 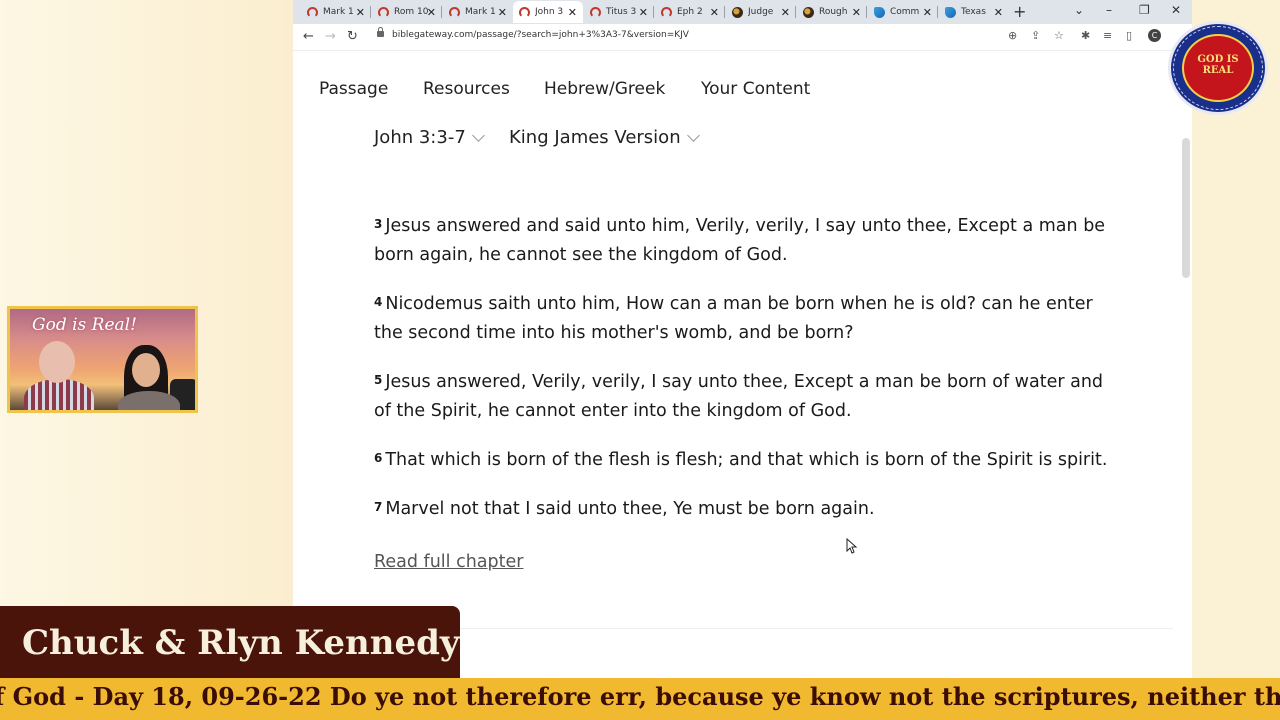 What do you see at coordinates (832, 12) in the screenshot?
I see `tab-rough: Rough ✕` at bounding box center [832, 12].